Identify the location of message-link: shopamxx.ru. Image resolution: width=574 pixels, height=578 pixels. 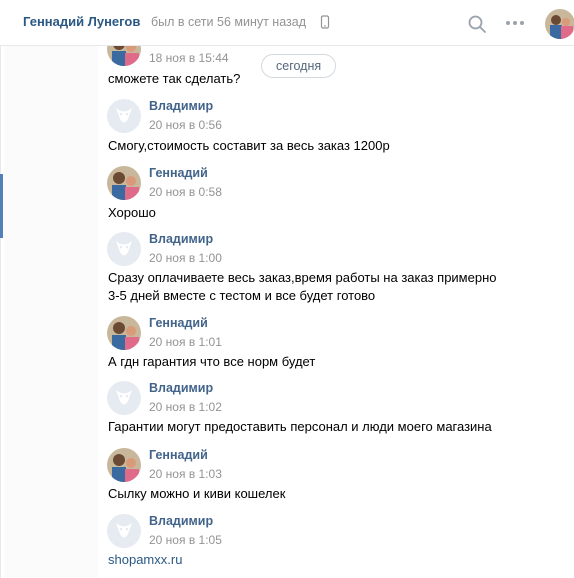
(145, 560).